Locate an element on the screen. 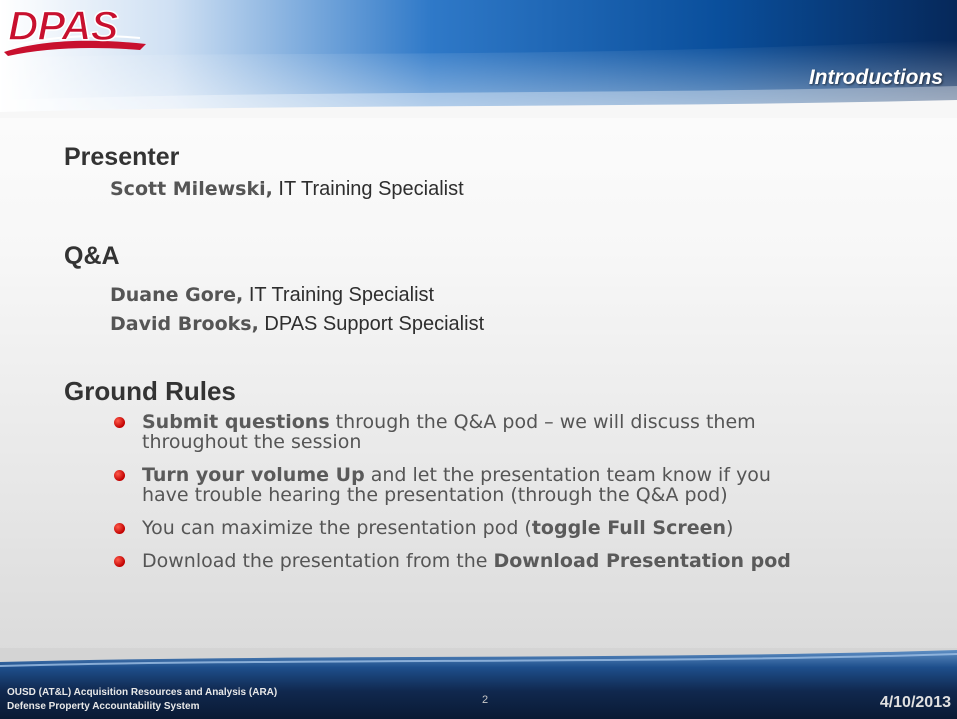  presenter-name: Scott Milewski, is located at coordinates (191, 189).